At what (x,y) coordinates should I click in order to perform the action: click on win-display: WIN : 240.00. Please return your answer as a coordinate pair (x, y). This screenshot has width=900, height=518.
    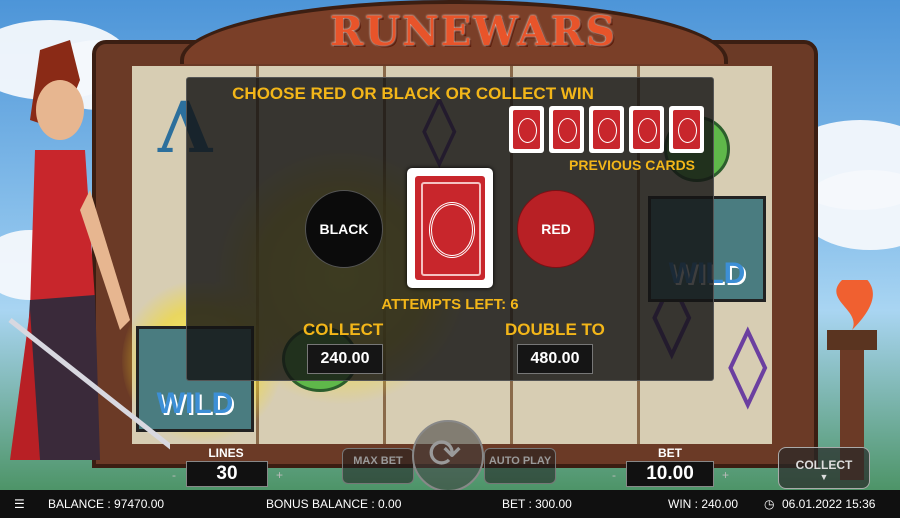
    Looking at the image, I should click on (703, 504).